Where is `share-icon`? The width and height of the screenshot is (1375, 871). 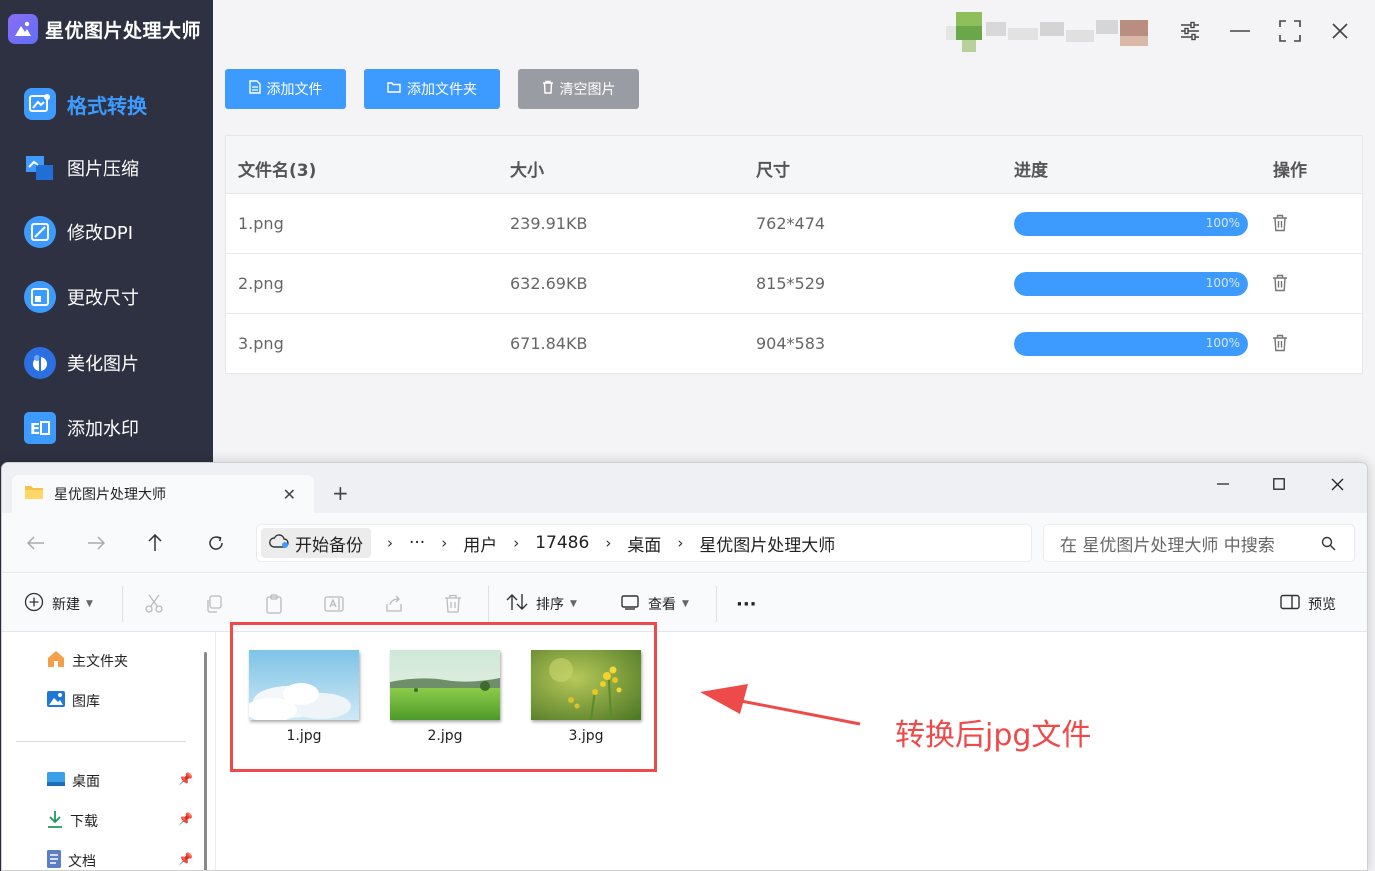
share-icon is located at coordinates (394, 604).